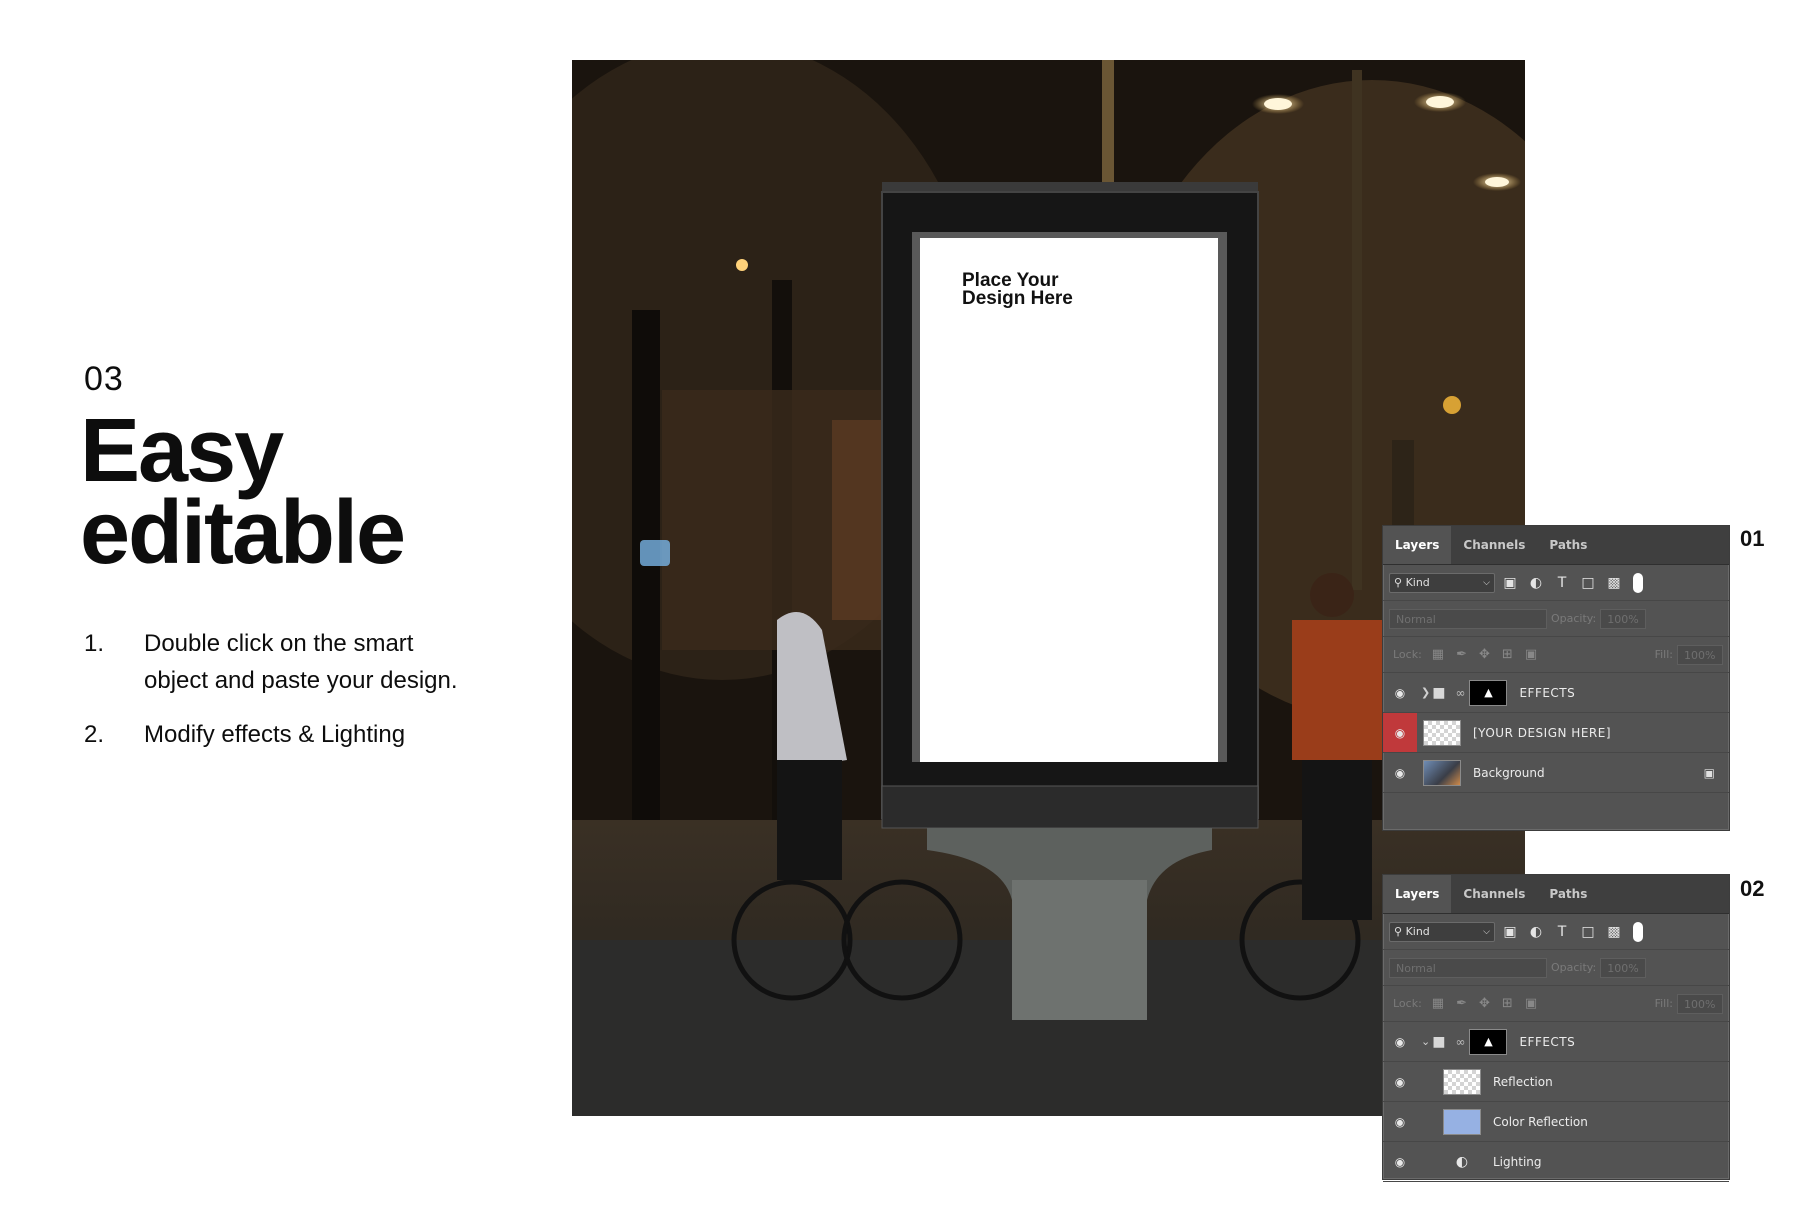 Image resolution: width=1820 pixels, height=1214 pixels. I want to click on layer-row-your-design: ◉ [YOUR DESIGN HERE], so click(1556, 733).